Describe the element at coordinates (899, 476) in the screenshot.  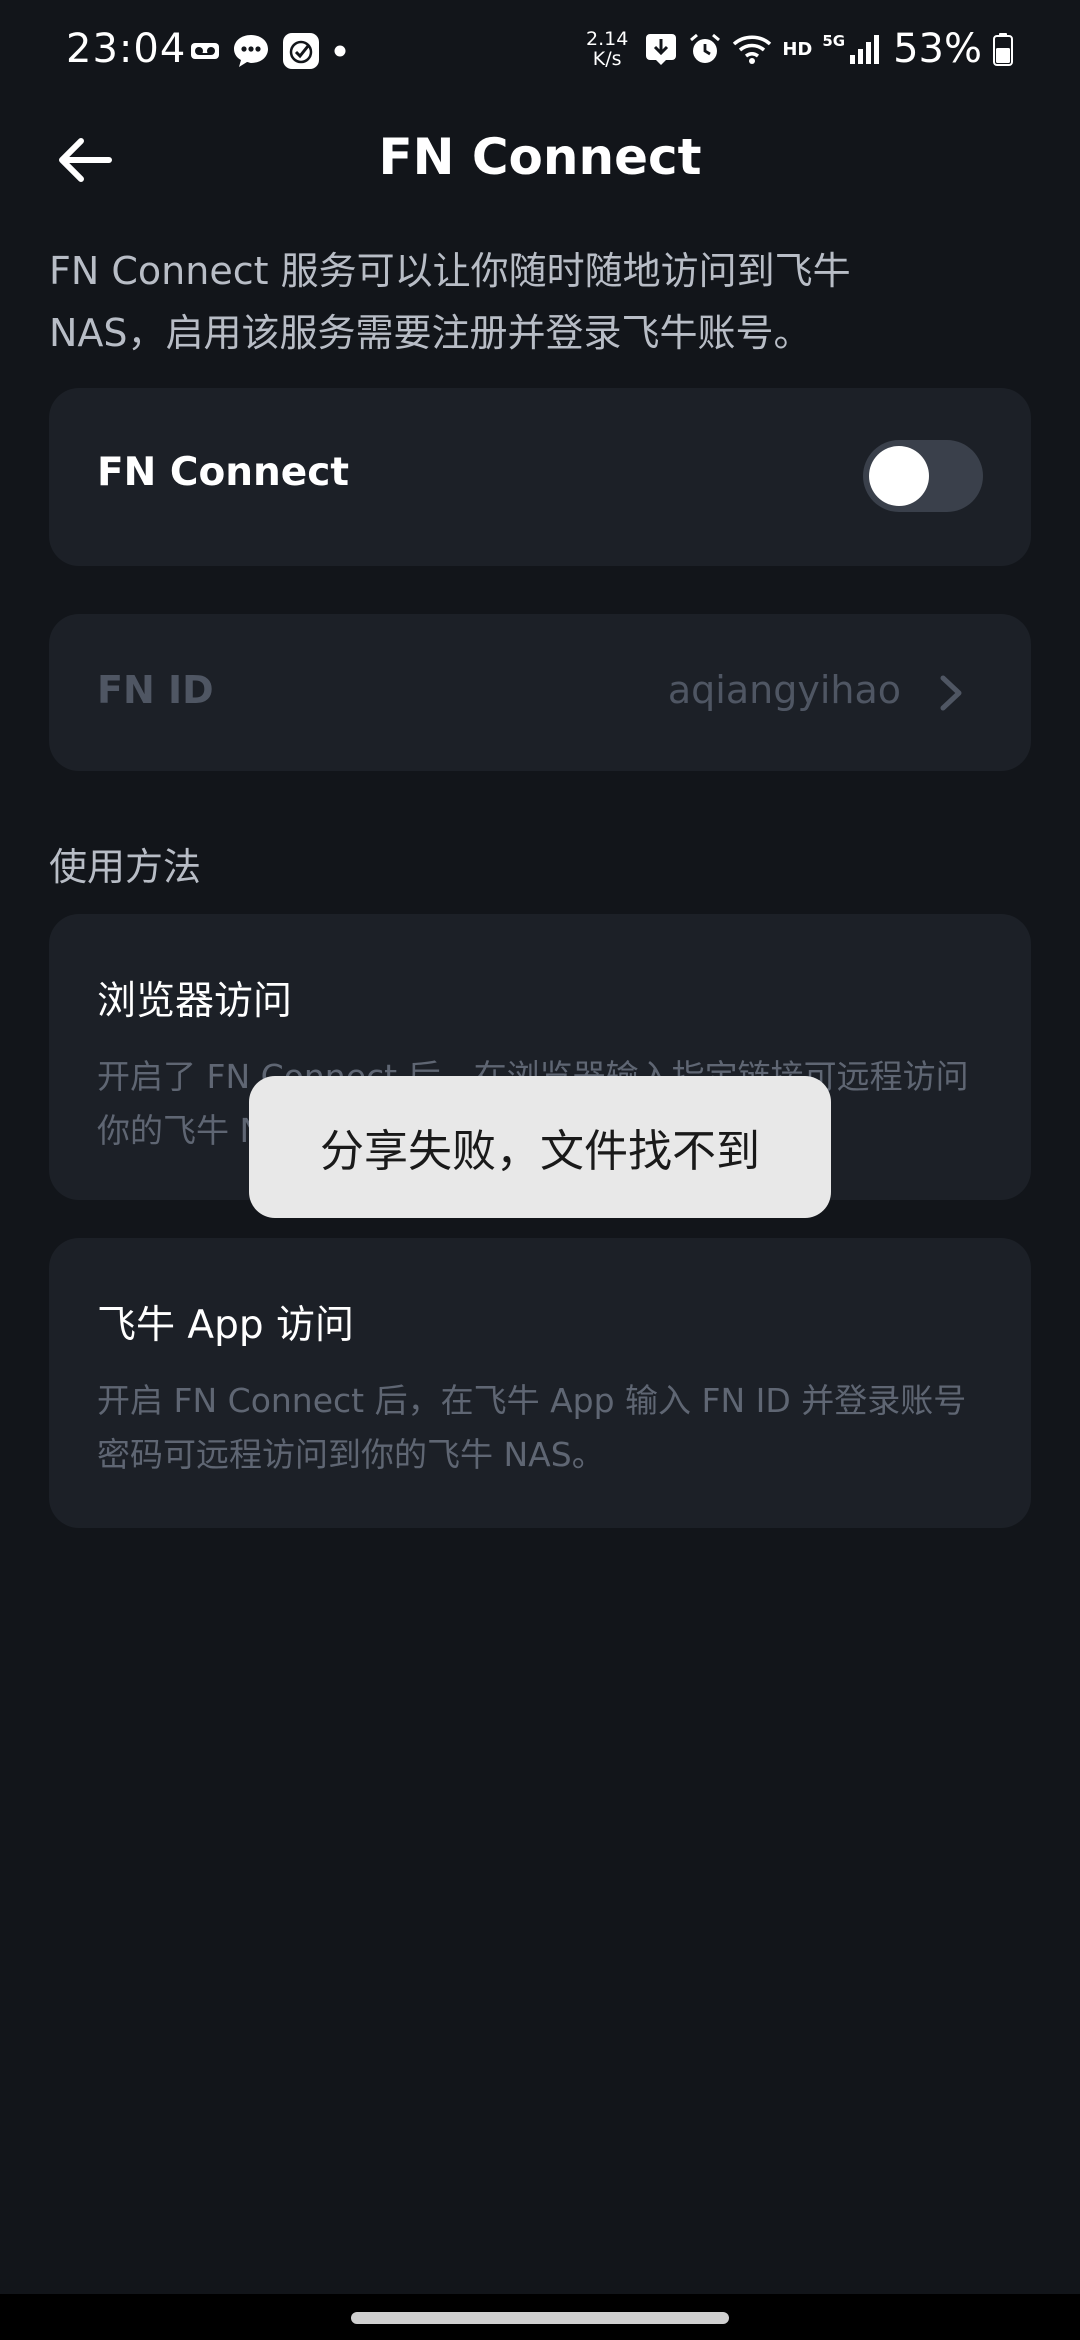
I see `switch-knob` at that location.